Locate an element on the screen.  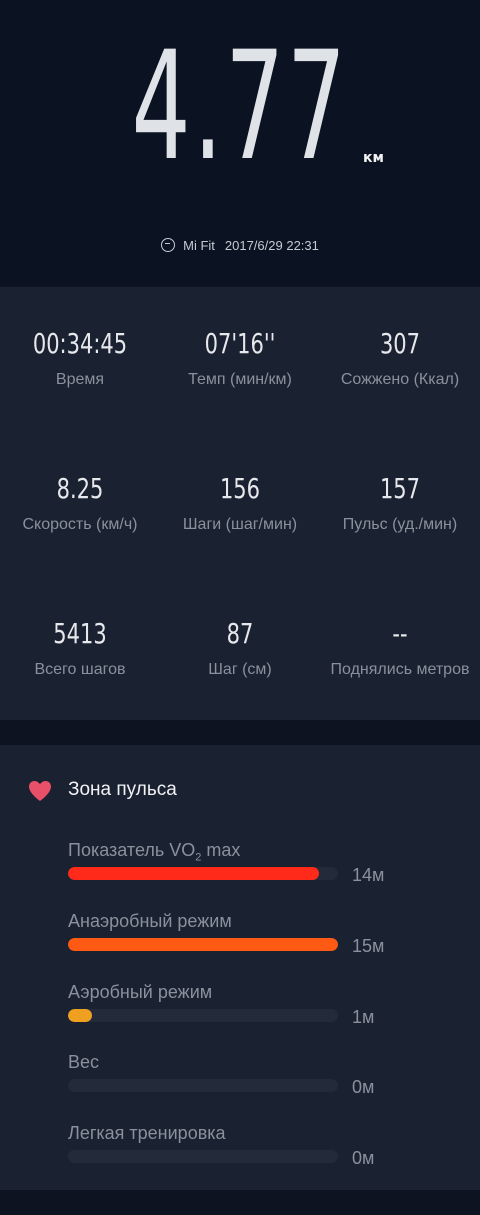
zone-row: Легкая тренировка 0м is located at coordinates (240, 1148).